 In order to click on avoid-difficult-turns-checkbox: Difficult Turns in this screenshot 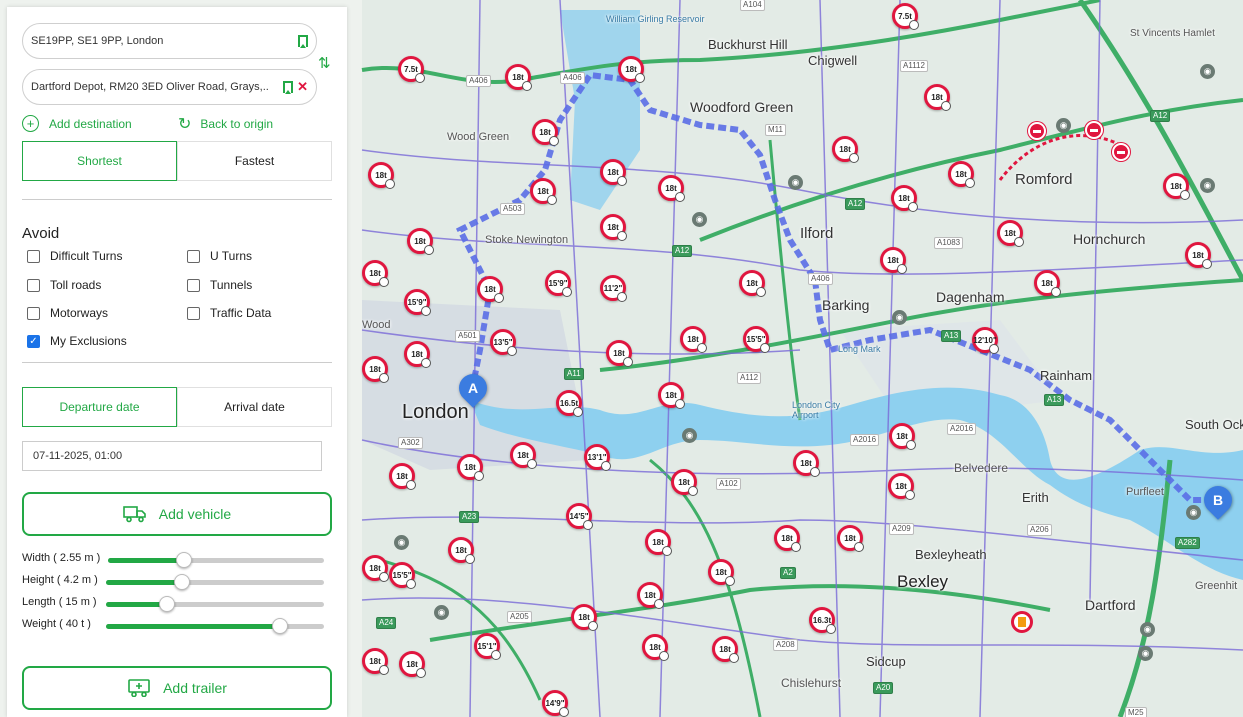, I will do `click(74, 256)`.